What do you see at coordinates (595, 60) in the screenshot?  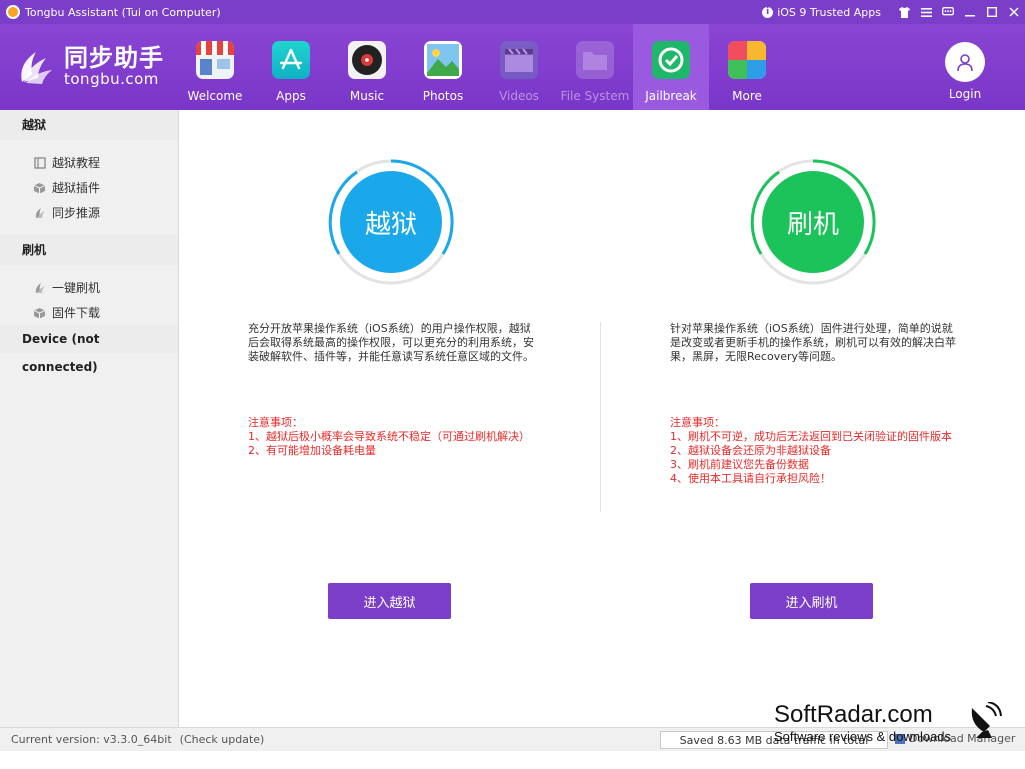 I see `folder-icon` at bounding box center [595, 60].